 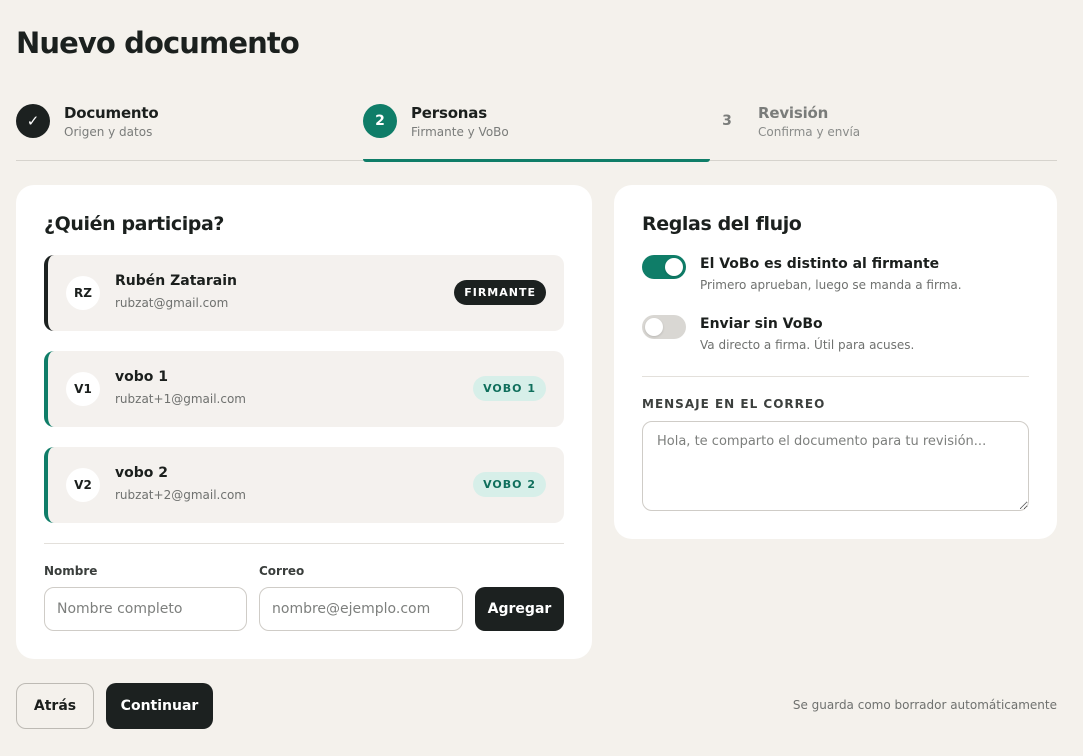 What do you see at coordinates (536, 160) in the screenshot?
I see `active-step-indicator` at bounding box center [536, 160].